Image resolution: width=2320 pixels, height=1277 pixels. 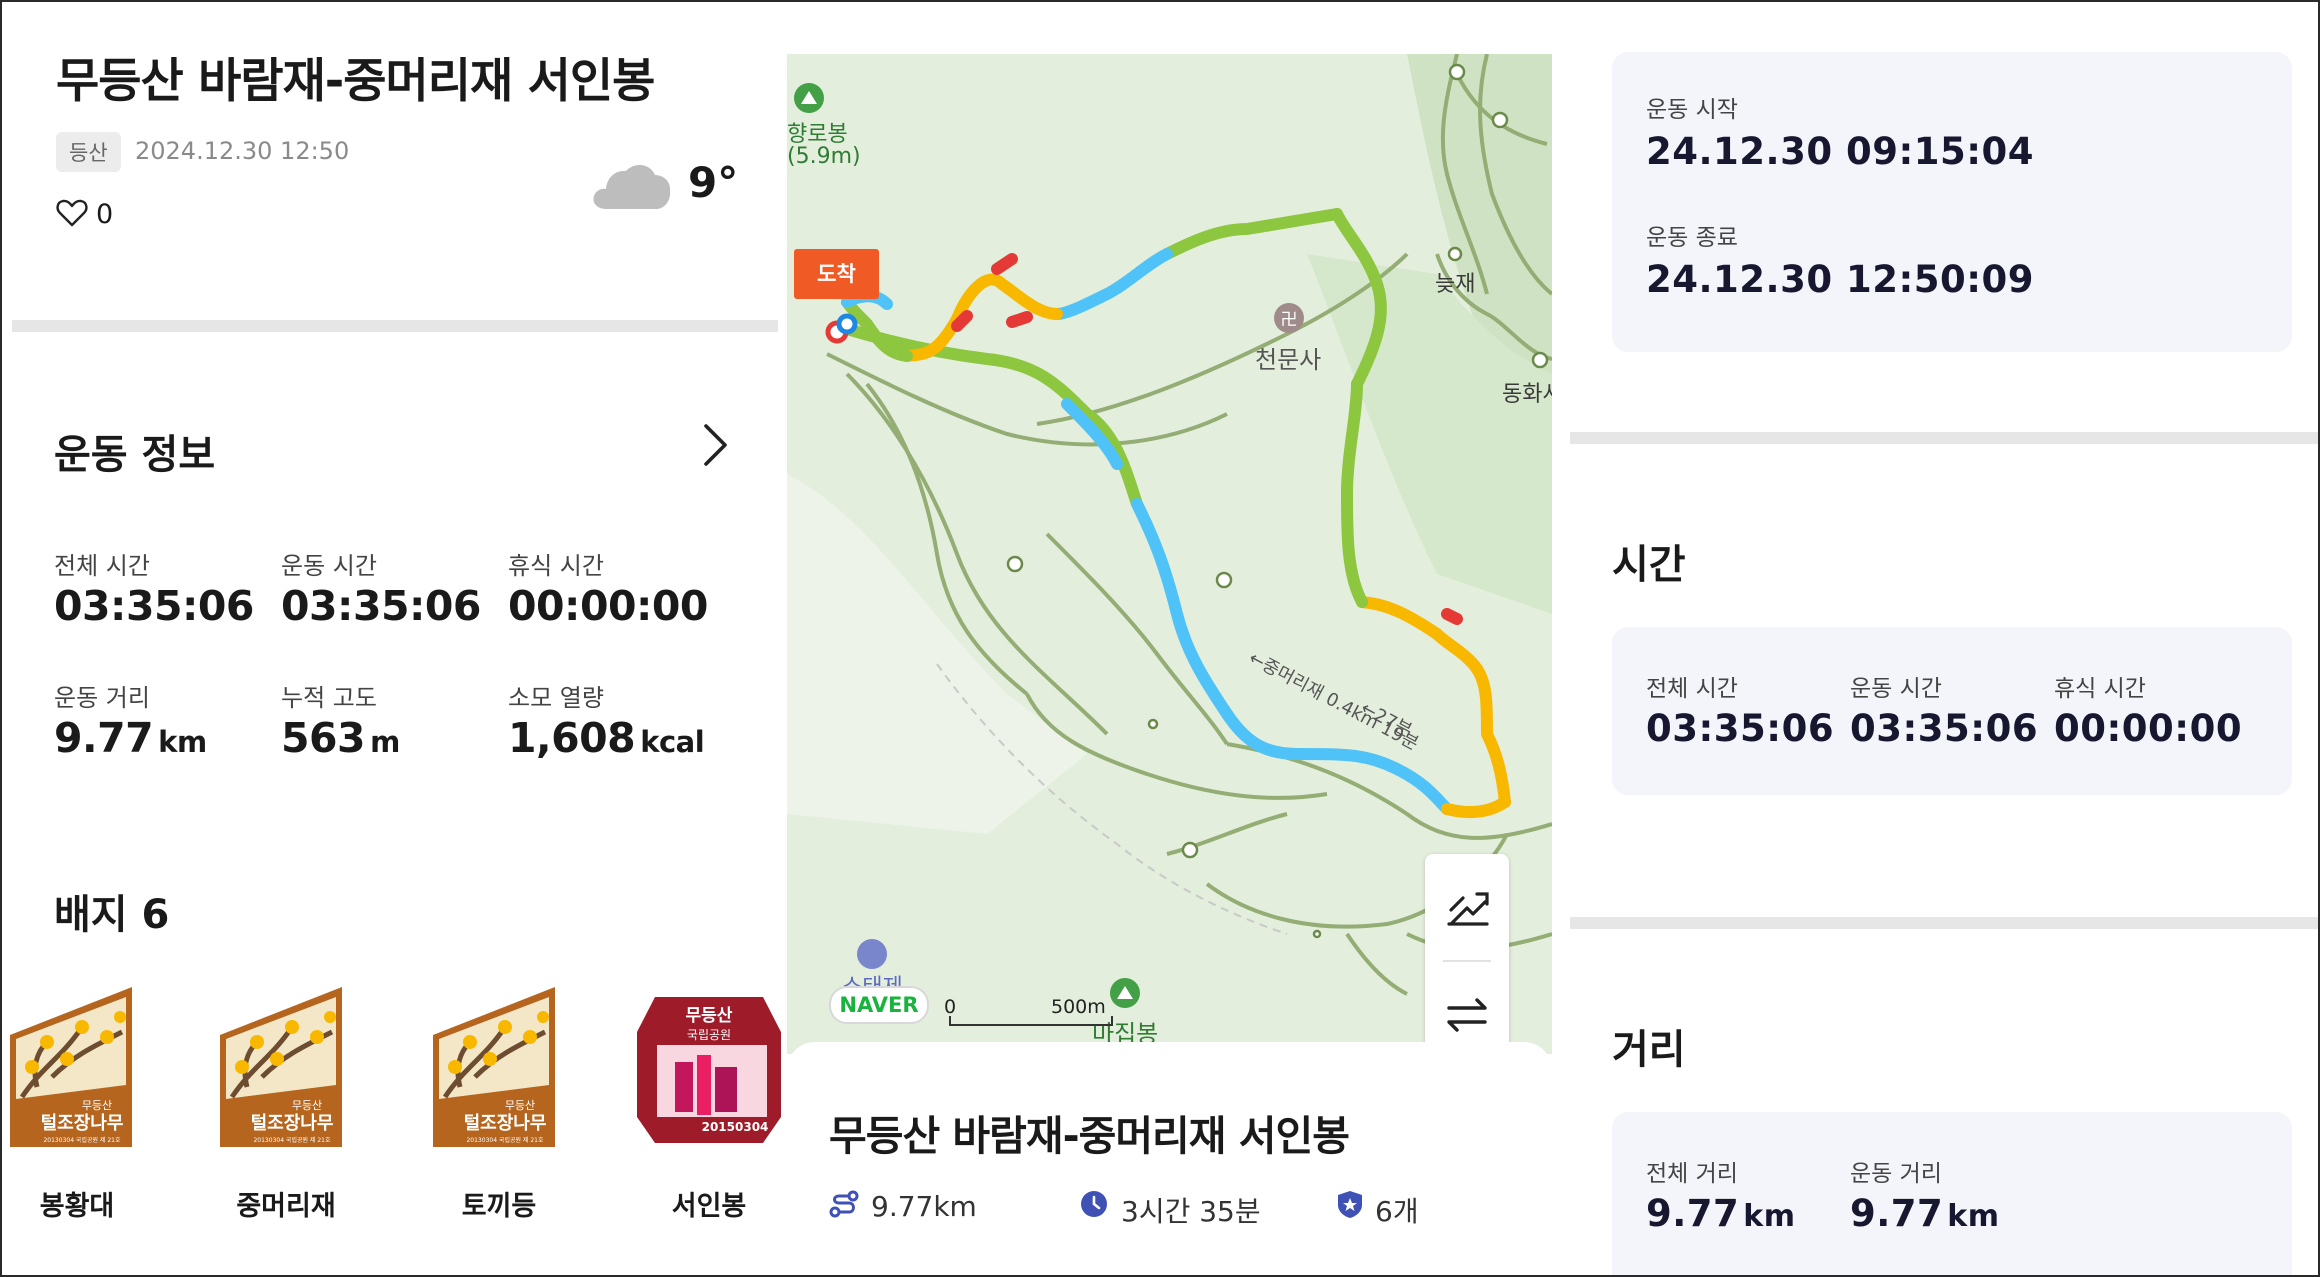 I want to click on activity-title: 무등산 바람재-중머리재 서인봉, so click(x=355, y=81).